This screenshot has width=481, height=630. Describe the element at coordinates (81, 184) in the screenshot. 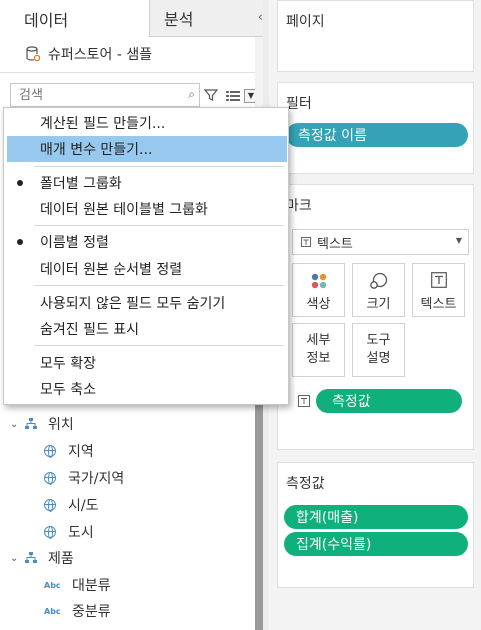

I see `menu-item-label: 폴더별 그룹화` at that location.